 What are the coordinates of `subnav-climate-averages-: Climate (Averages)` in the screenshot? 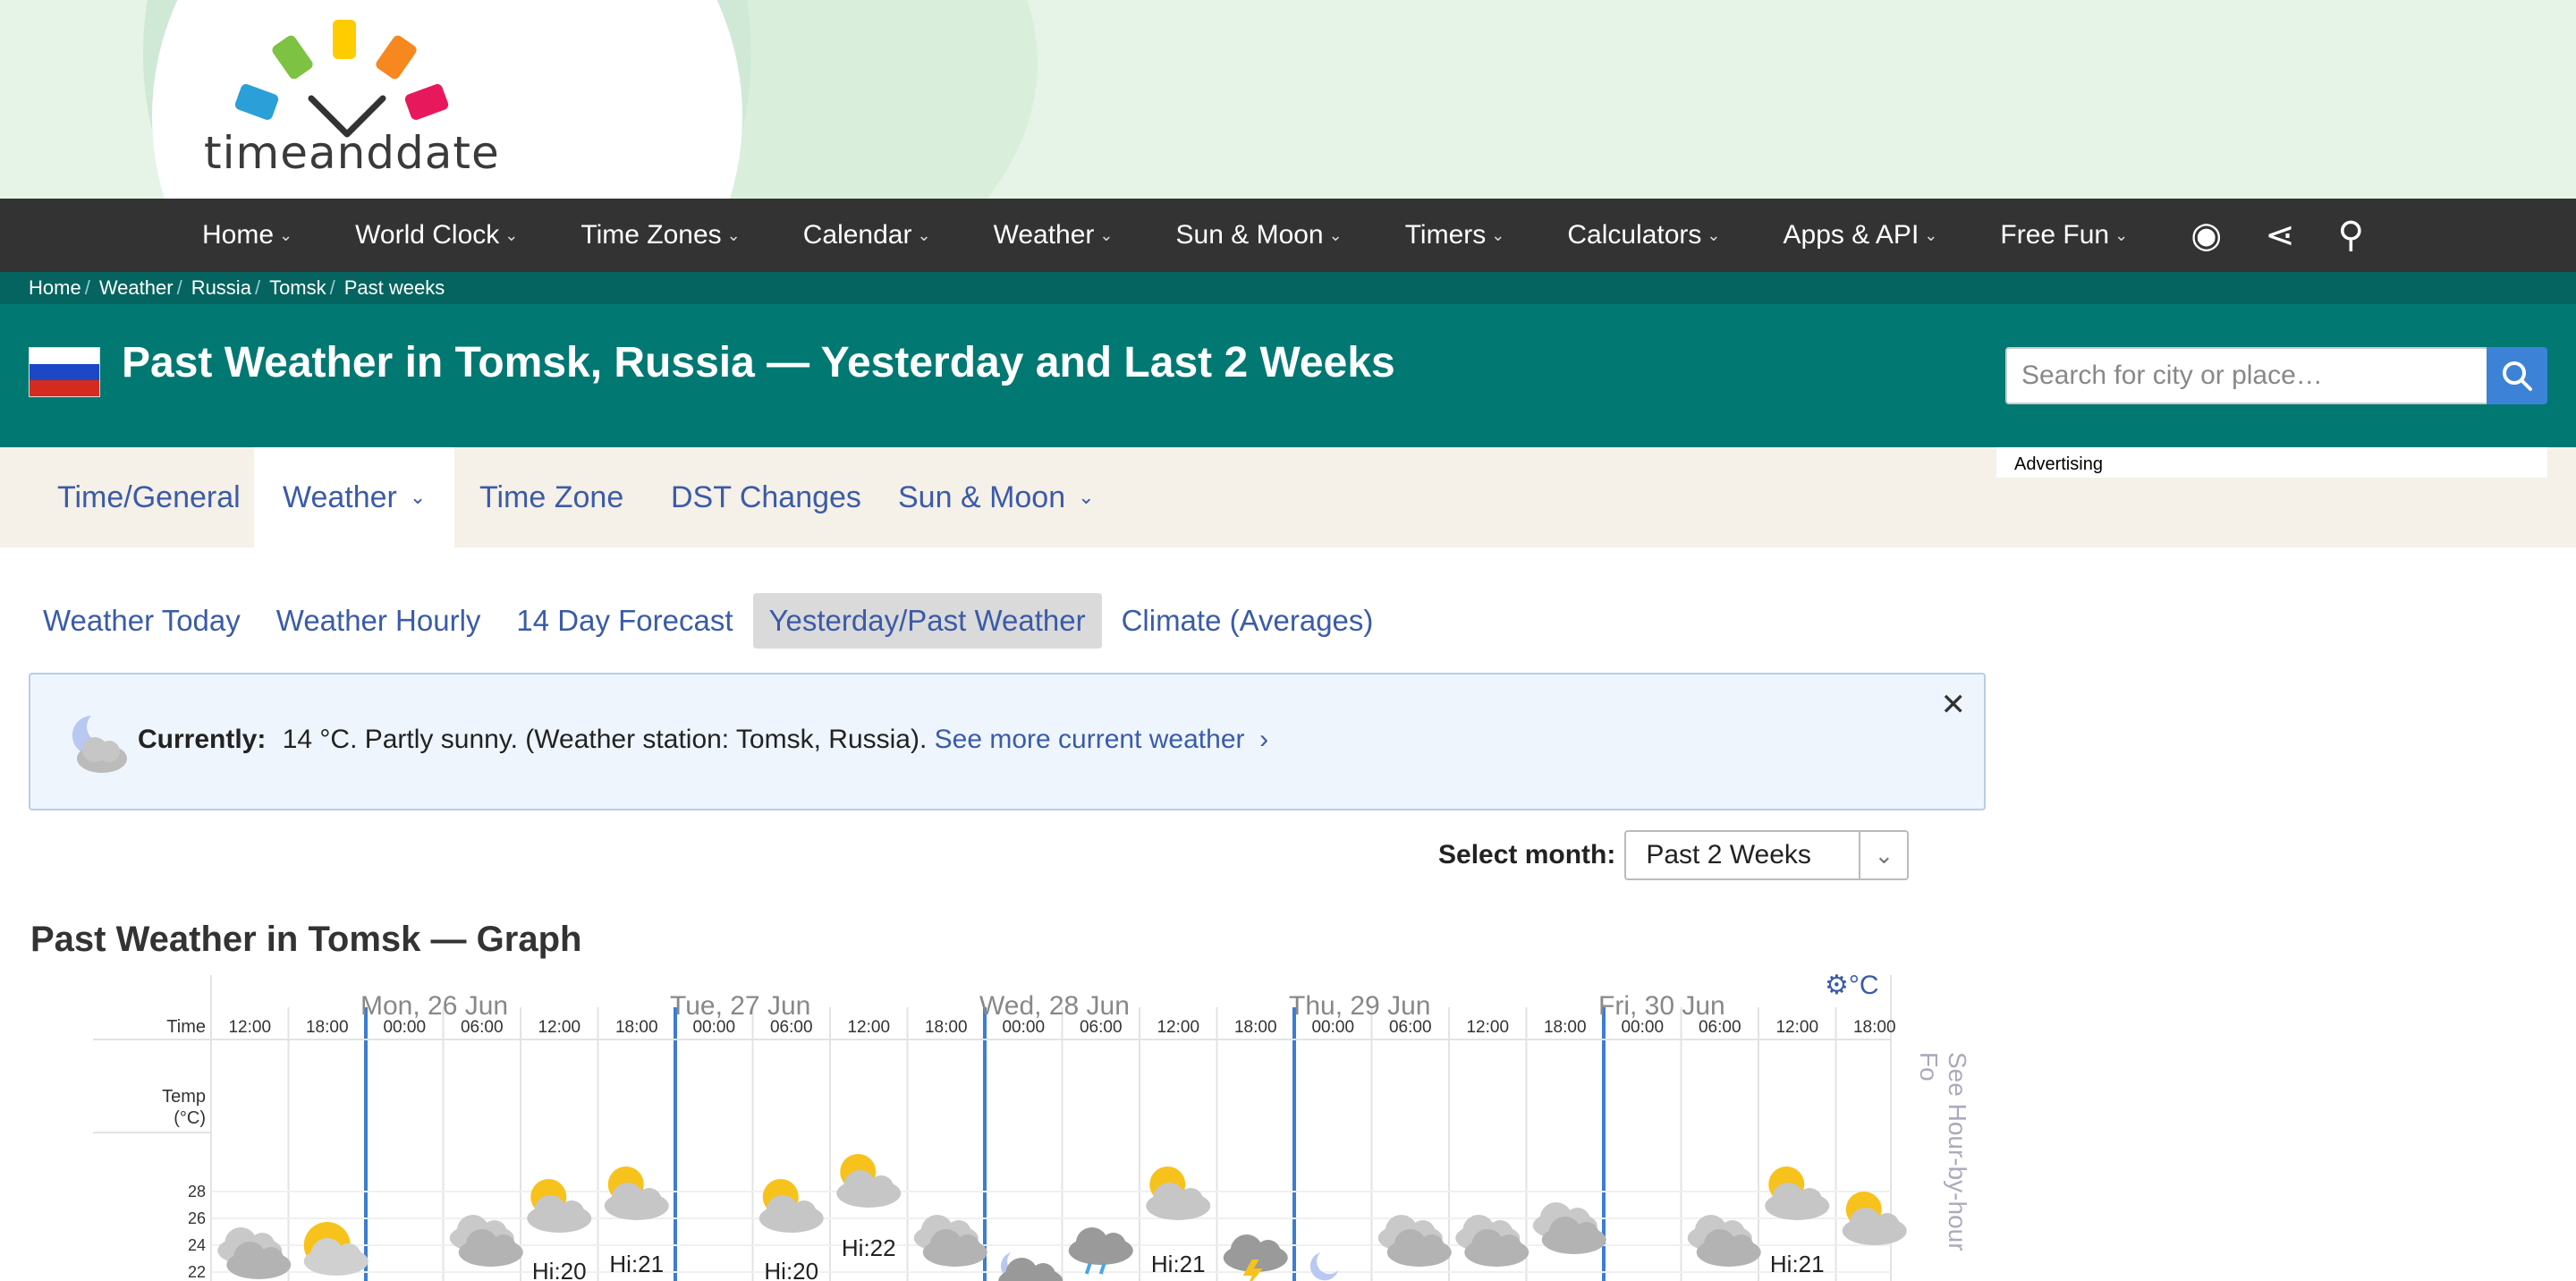 It's located at (1248, 621).